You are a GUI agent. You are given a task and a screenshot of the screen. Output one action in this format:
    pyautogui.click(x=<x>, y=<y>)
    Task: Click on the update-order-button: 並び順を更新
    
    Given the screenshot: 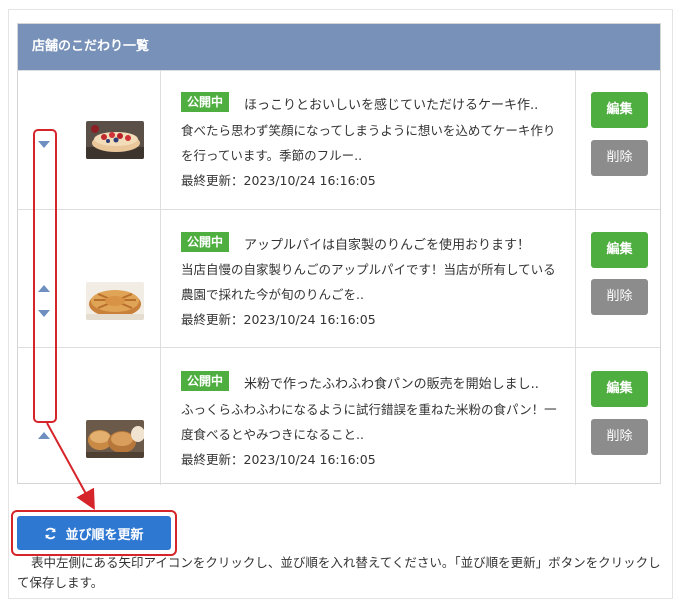 What is the action you would take?
    pyautogui.click(x=94, y=533)
    